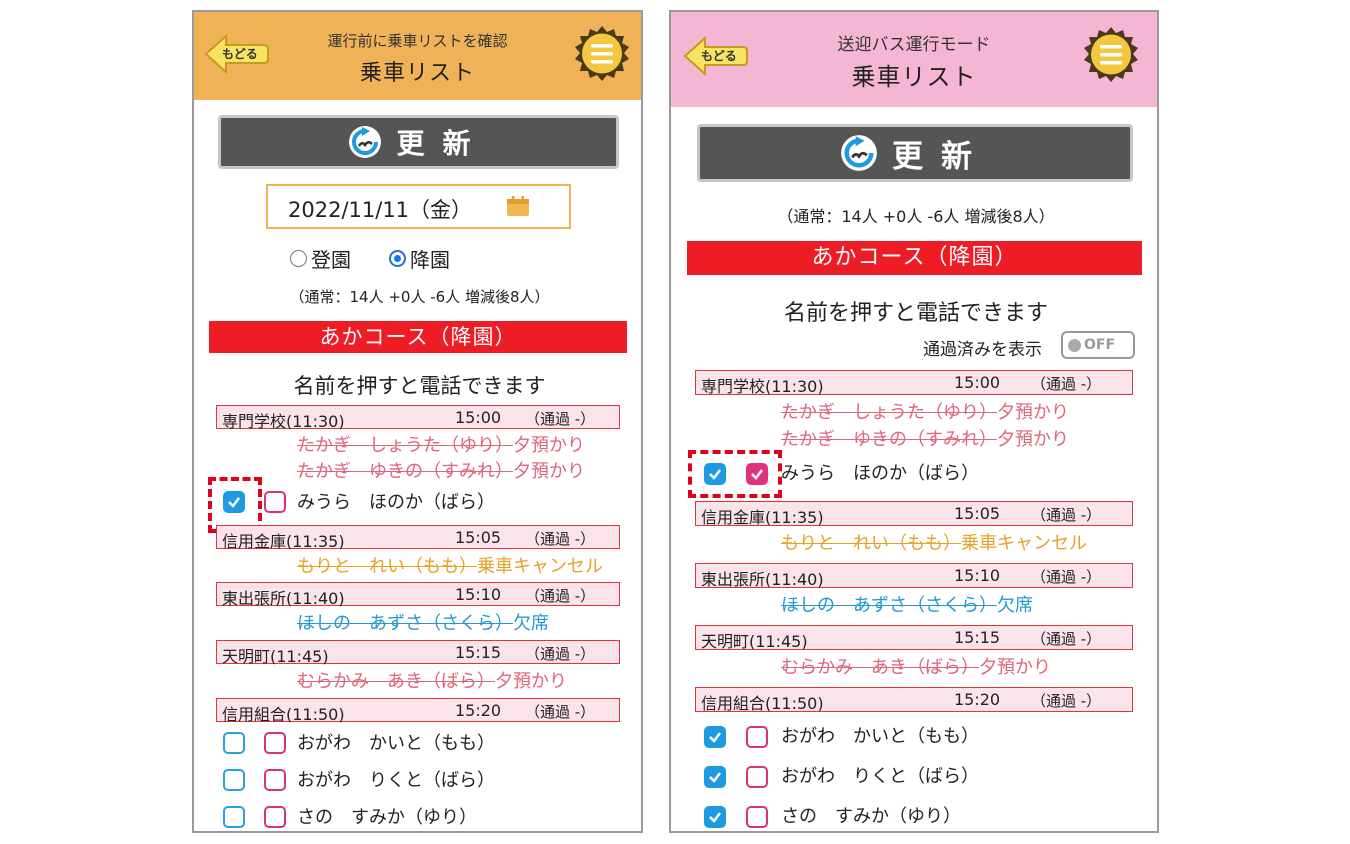 This screenshot has width=1350, height=844. I want to click on update-label: 更新, so click(442, 143).